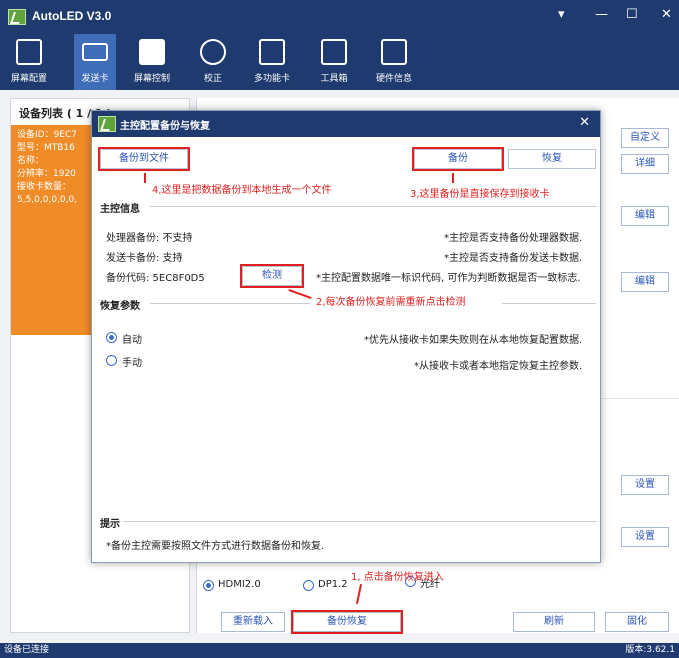 The width and height of the screenshot is (679, 658). What do you see at coordinates (242, 190) in the screenshot?
I see `annotation-step4: 4,这里是把数据备份到本地生成一个文件` at bounding box center [242, 190].